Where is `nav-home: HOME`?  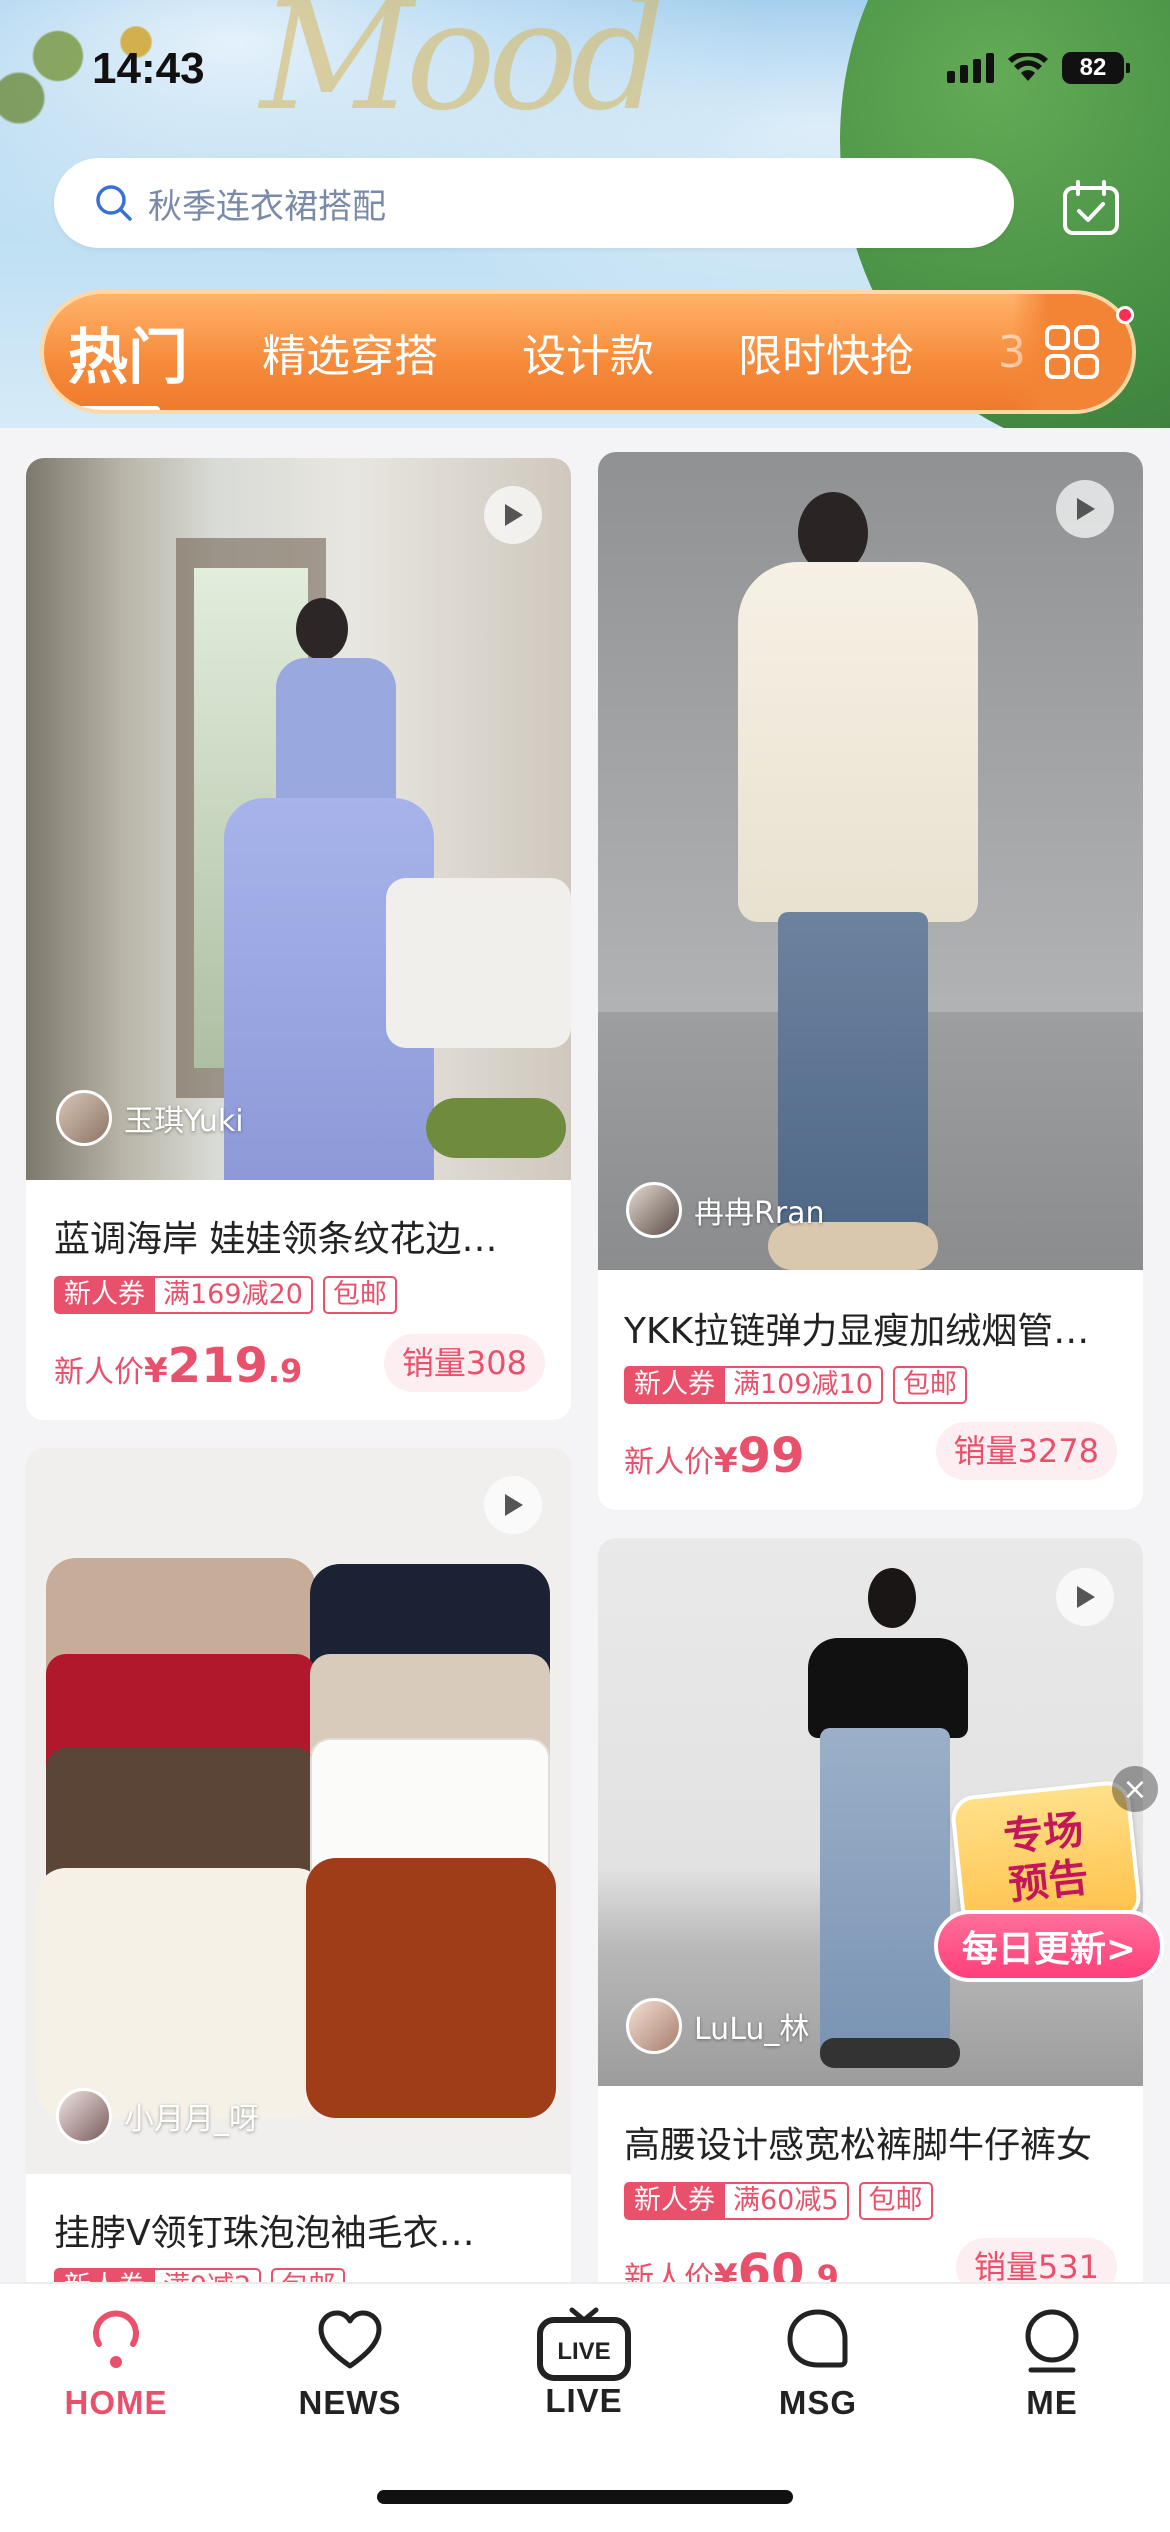
nav-home: HOME is located at coordinates (116, 2364).